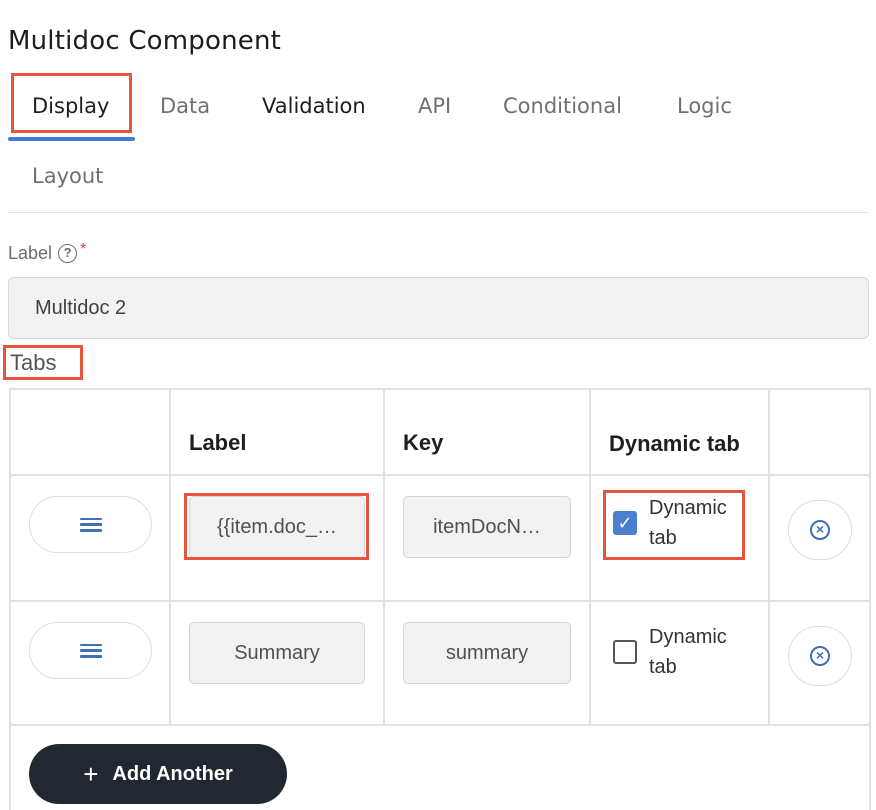 This screenshot has height=810, width=876. Describe the element at coordinates (704, 106) in the screenshot. I see `tab-logic: Logic` at that location.